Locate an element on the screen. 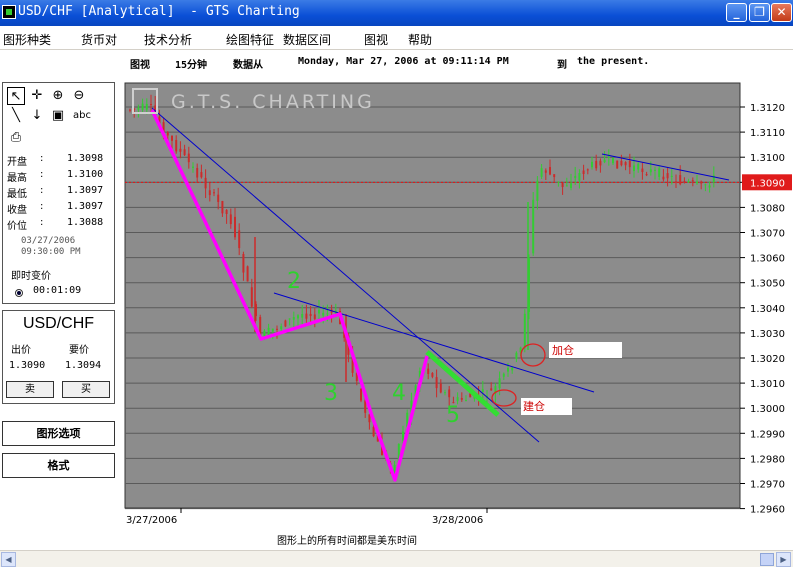  y-tick-label: 1.3070 is located at coordinates (767, 234).